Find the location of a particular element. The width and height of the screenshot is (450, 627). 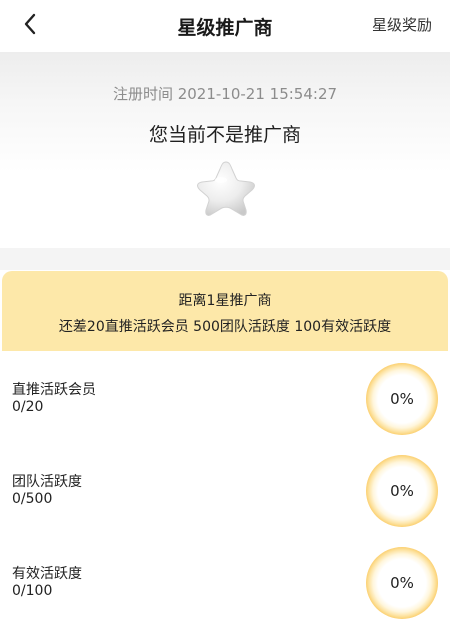

metric-value: 0/20 is located at coordinates (28, 407).